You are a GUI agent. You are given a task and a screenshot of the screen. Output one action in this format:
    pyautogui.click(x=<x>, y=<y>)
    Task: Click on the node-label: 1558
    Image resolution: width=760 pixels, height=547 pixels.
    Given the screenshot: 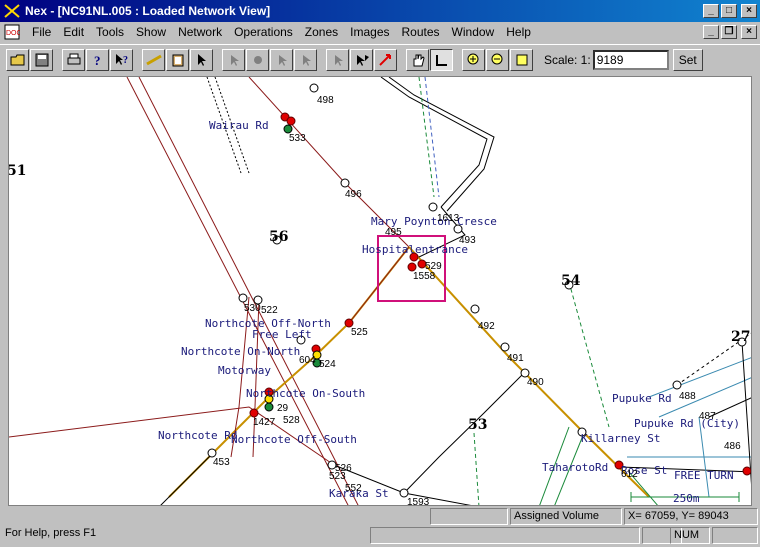 What is the action you would take?
    pyautogui.click(x=424, y=276)
    